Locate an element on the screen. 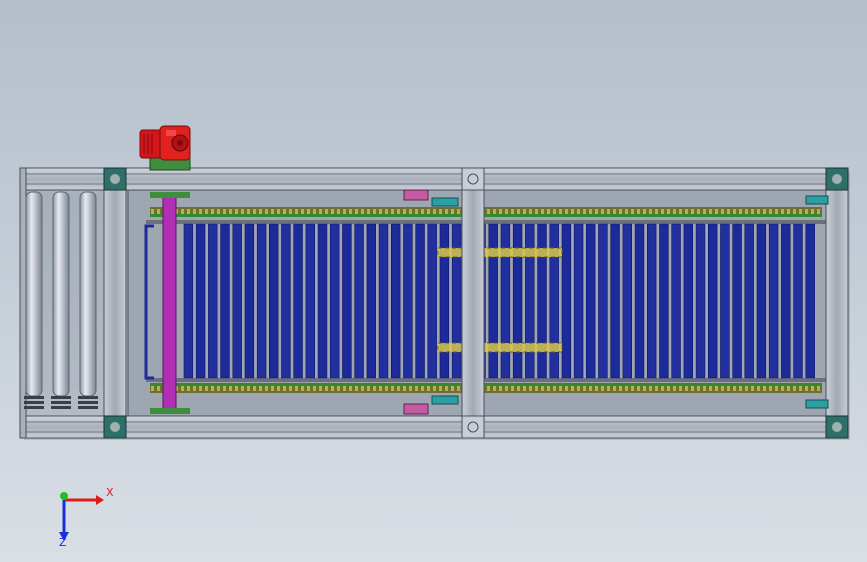 Image resolution: width=867 pixels, height=562 pixels. corner-bracket-bottom-right is located at coordinates (837, 427).